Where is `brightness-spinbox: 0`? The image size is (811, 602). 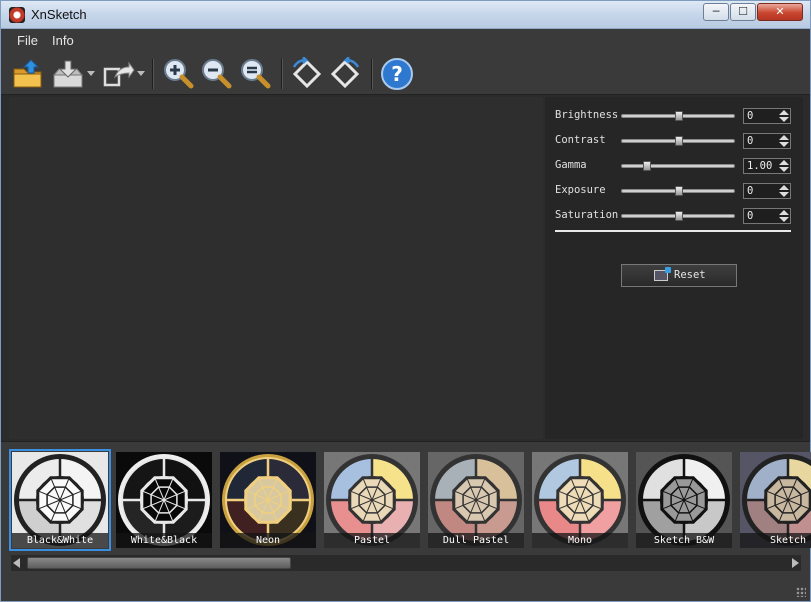 brightness-spinbox: 0 is located at coordinates (767, 116).